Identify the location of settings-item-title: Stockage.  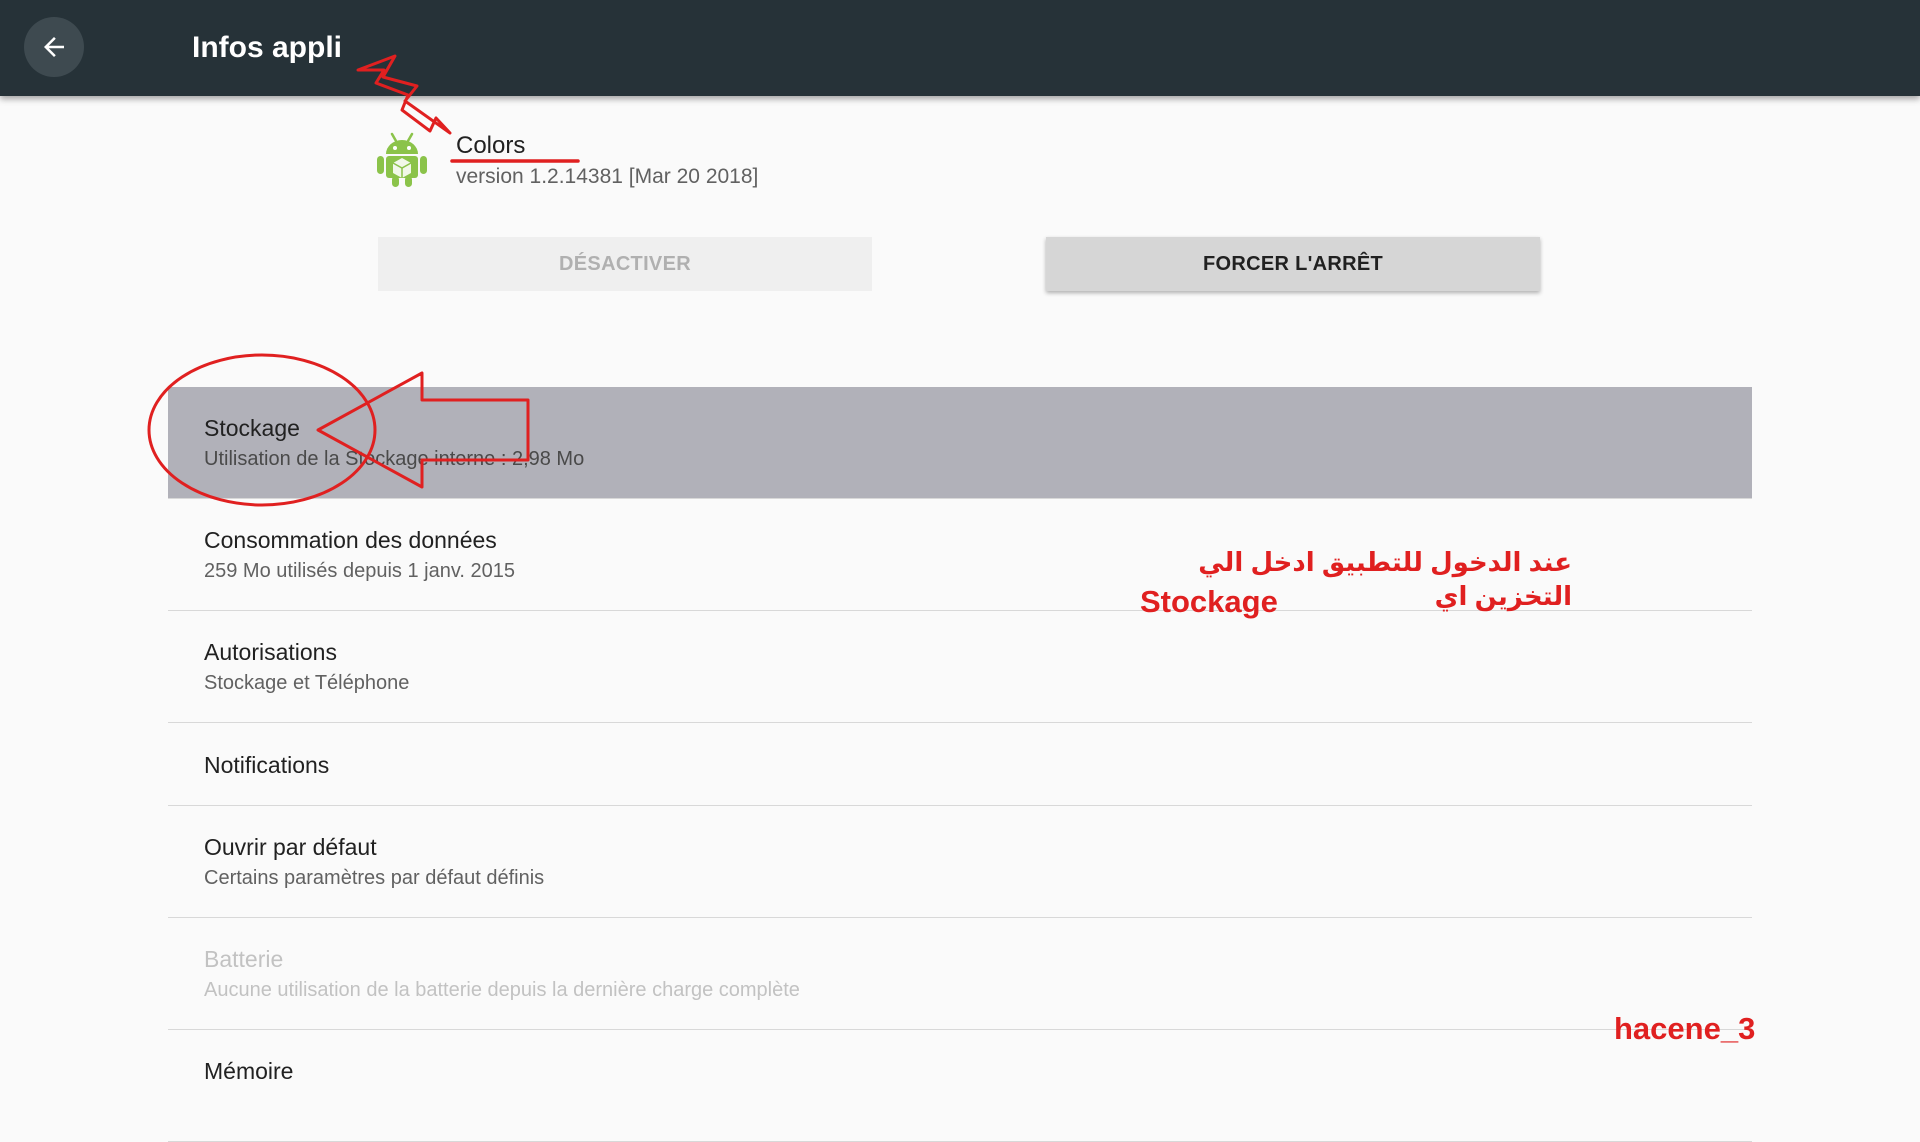
(252, 428).